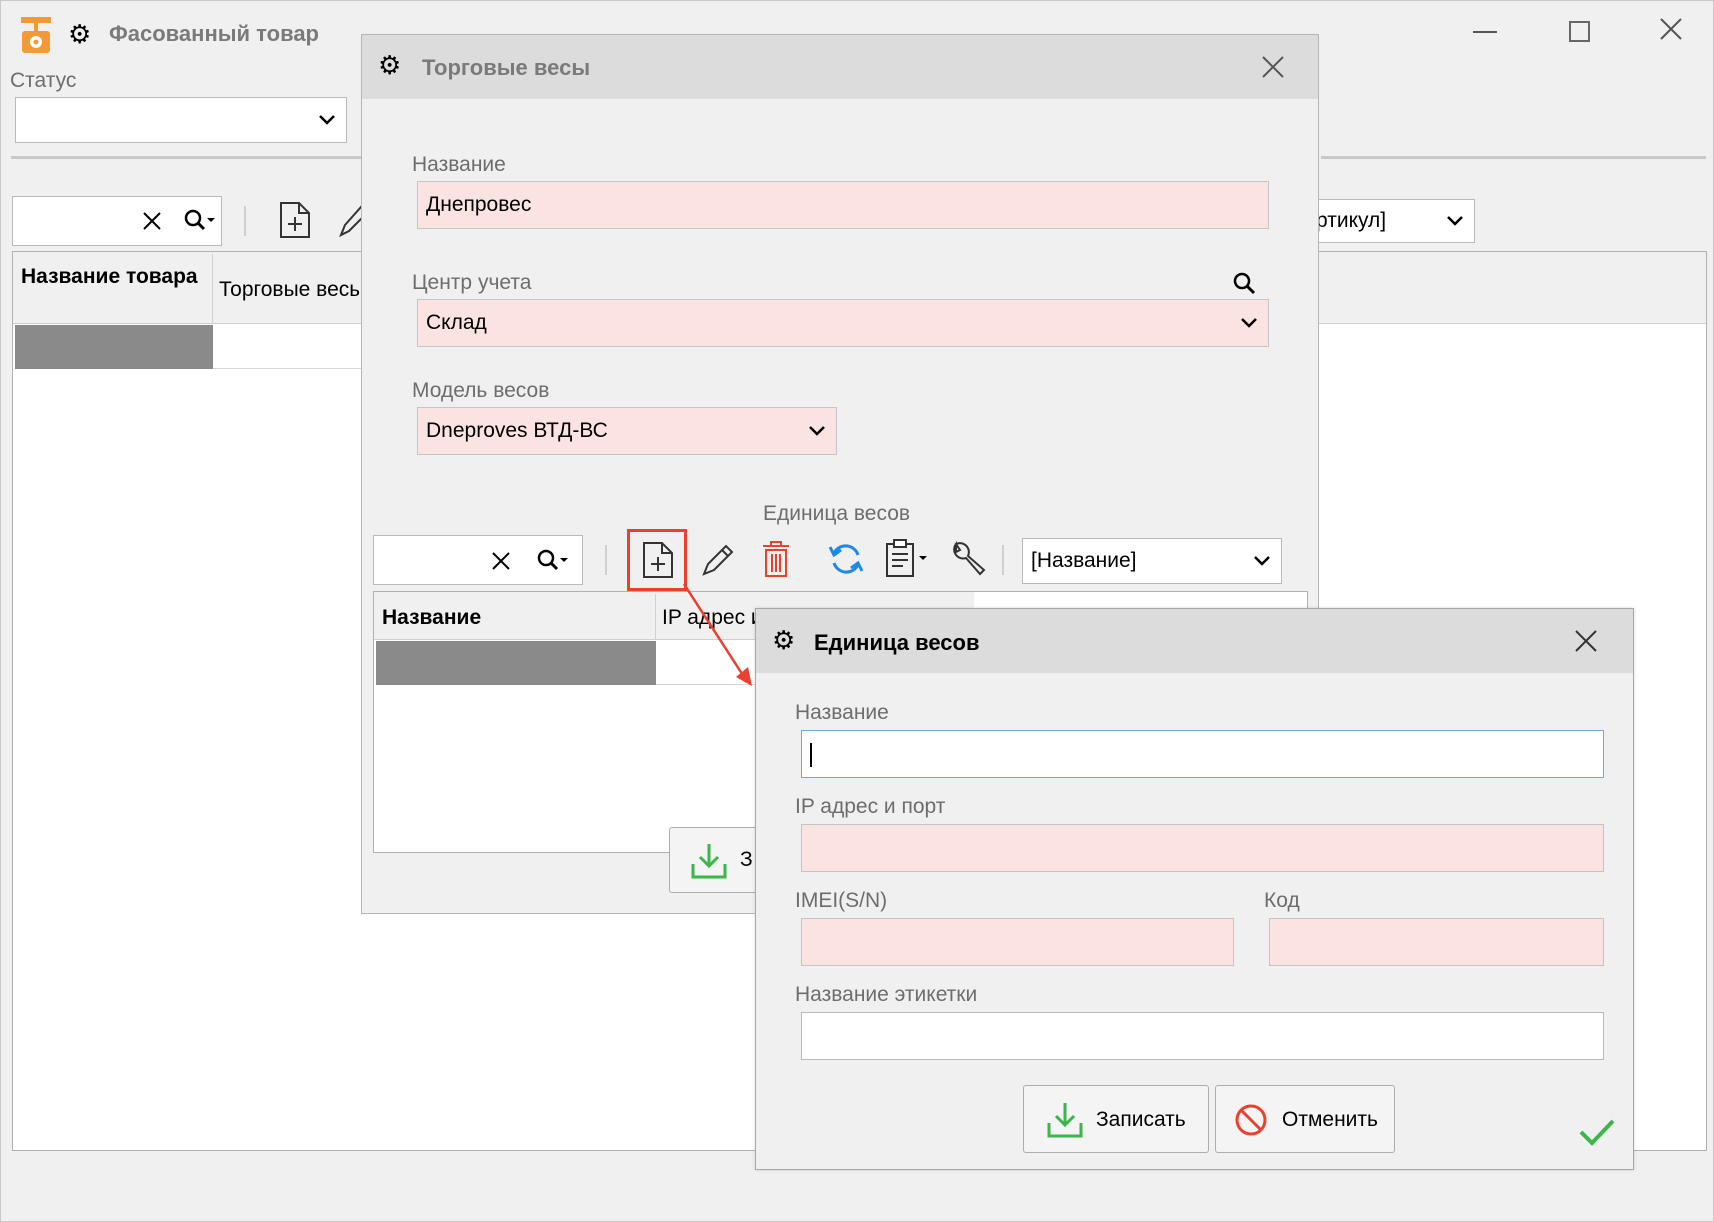 This screenshot has height=1222, width=1714. What do you see at coordinates (846, 562) in the screenshot?
I see `refresh-icon` at bounding box center [846, 562].